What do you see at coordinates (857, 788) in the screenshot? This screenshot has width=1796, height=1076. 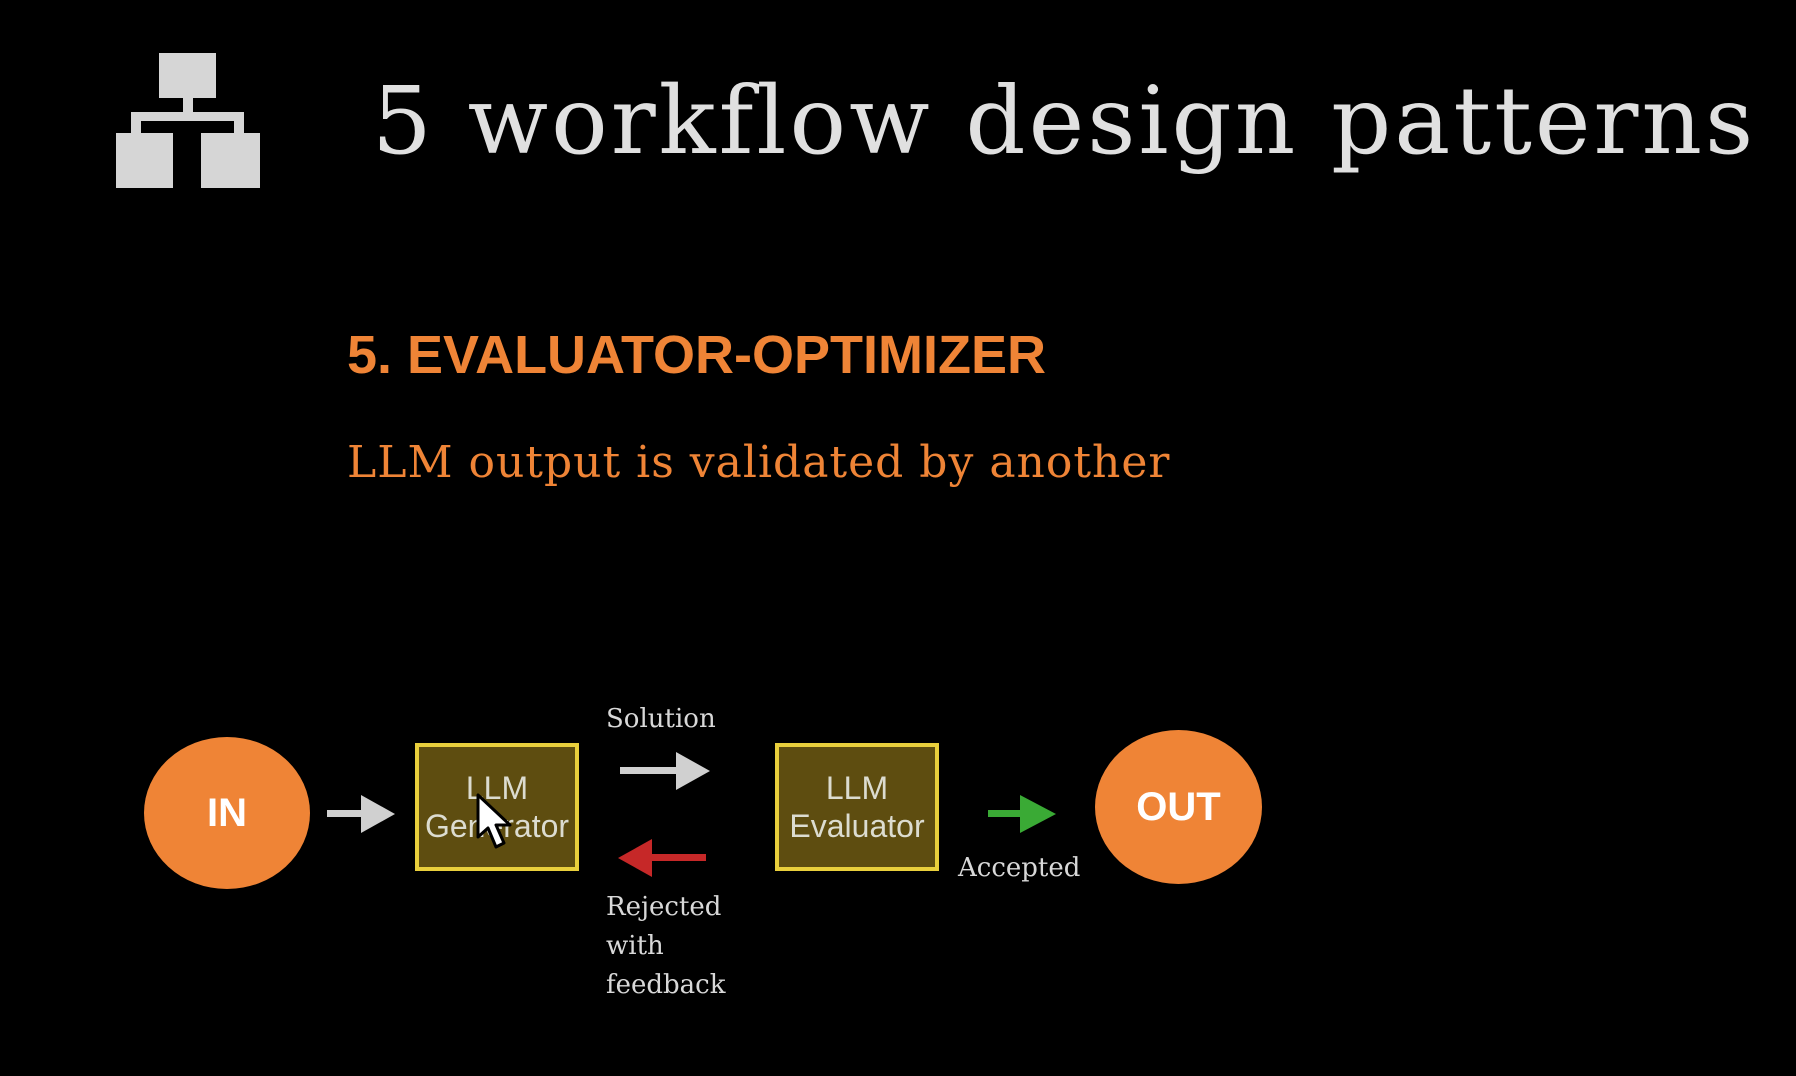 I see `evaluator-label-line-1: LLM` at bounding box center [857, 788].